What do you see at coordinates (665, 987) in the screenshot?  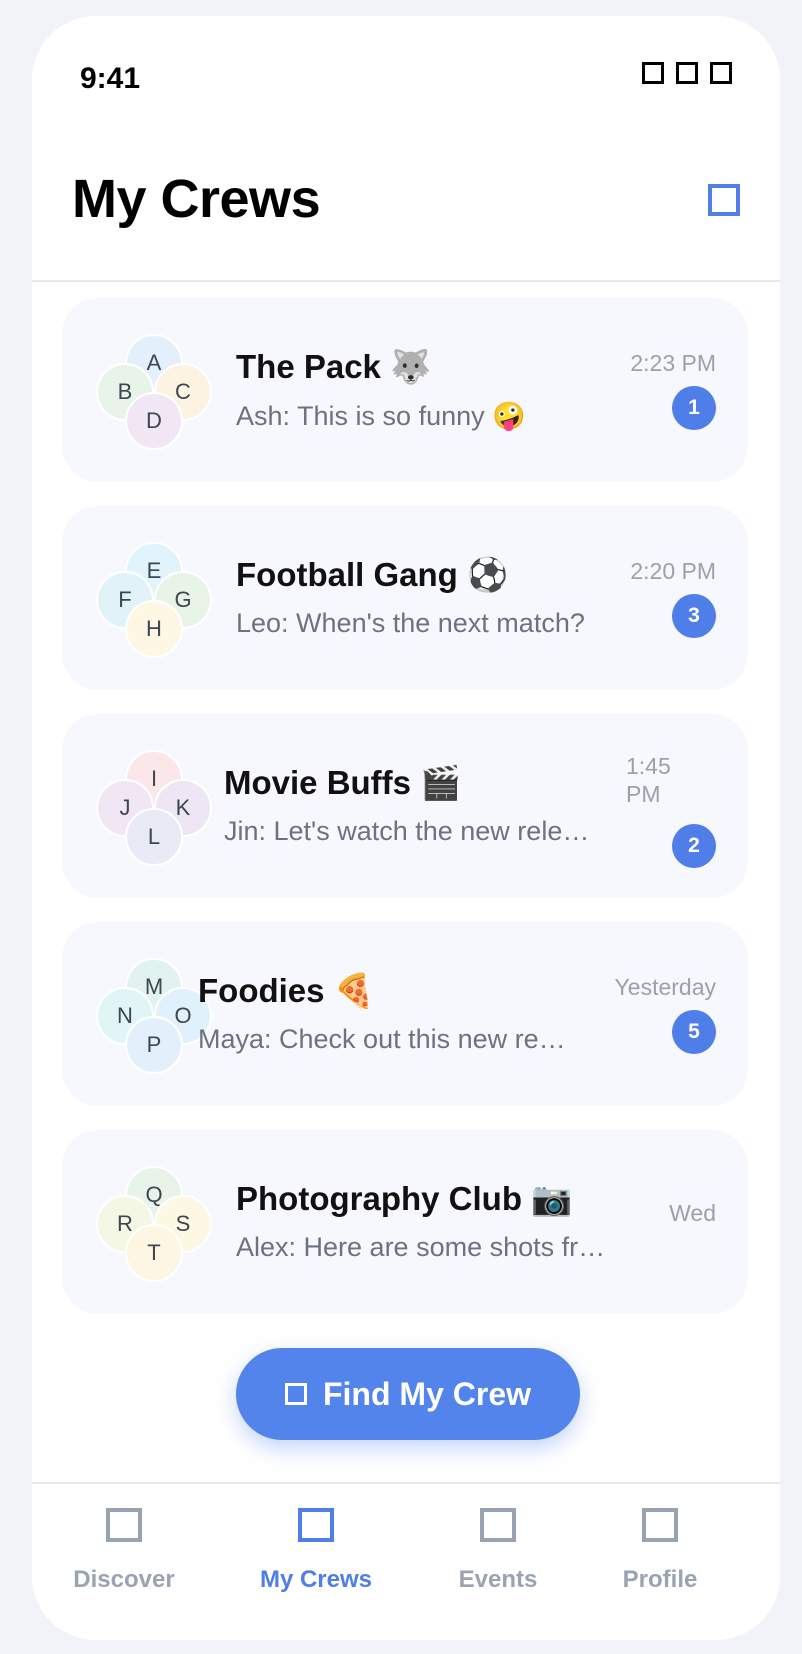 I see `crew-time: Yesterday` at bounding box center [665, 987].